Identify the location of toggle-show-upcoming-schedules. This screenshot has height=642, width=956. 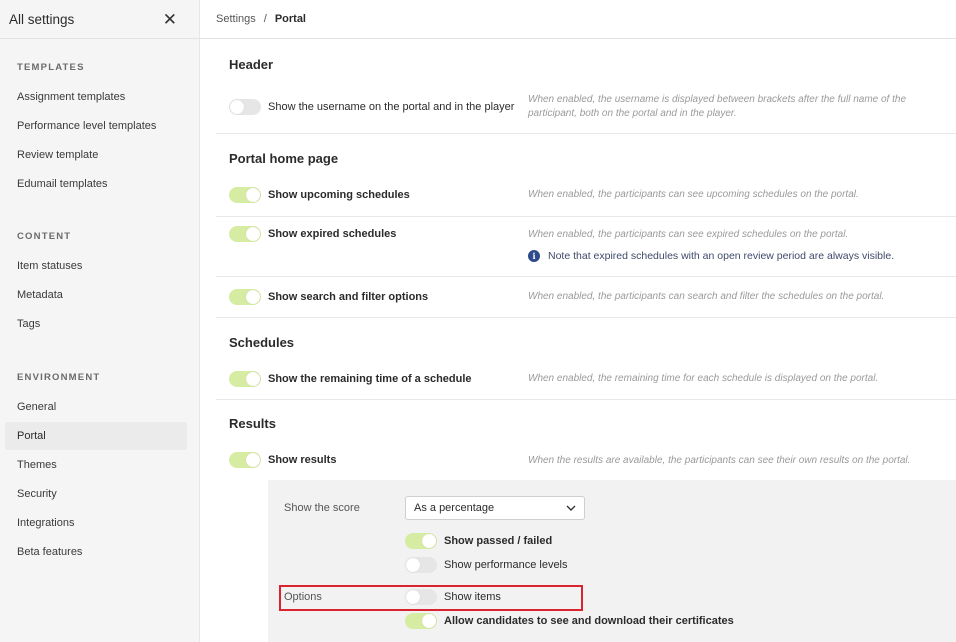
(245, 195).